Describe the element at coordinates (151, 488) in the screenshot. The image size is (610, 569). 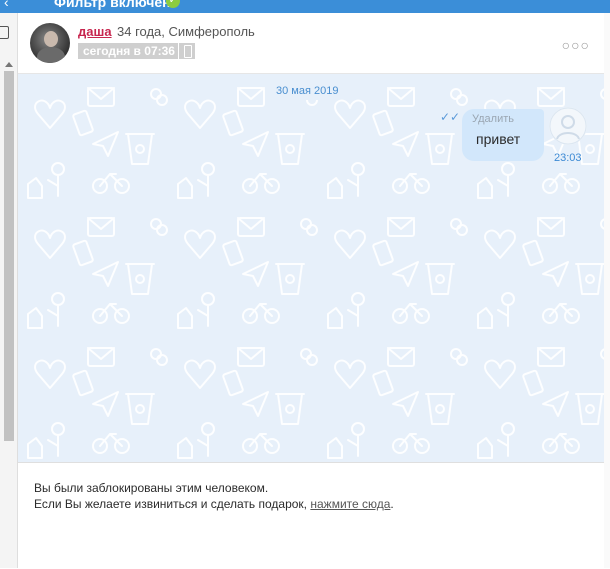
I see `blocked-text: Вы были заблокированы этим человеком.` at that location.